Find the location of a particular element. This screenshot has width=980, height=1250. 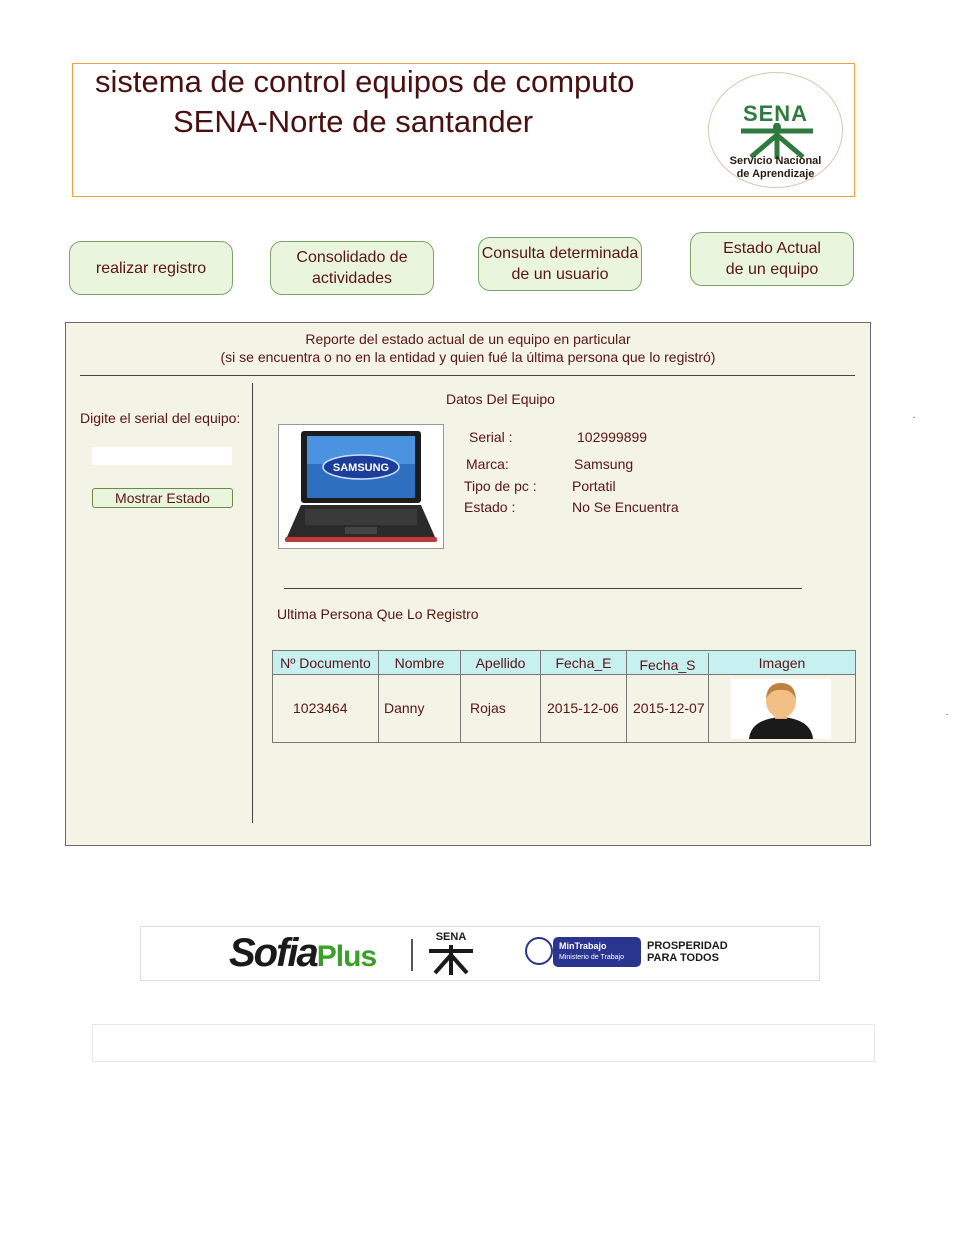

tipo-pc-value: Portatil is located at coordinates (594, 486).